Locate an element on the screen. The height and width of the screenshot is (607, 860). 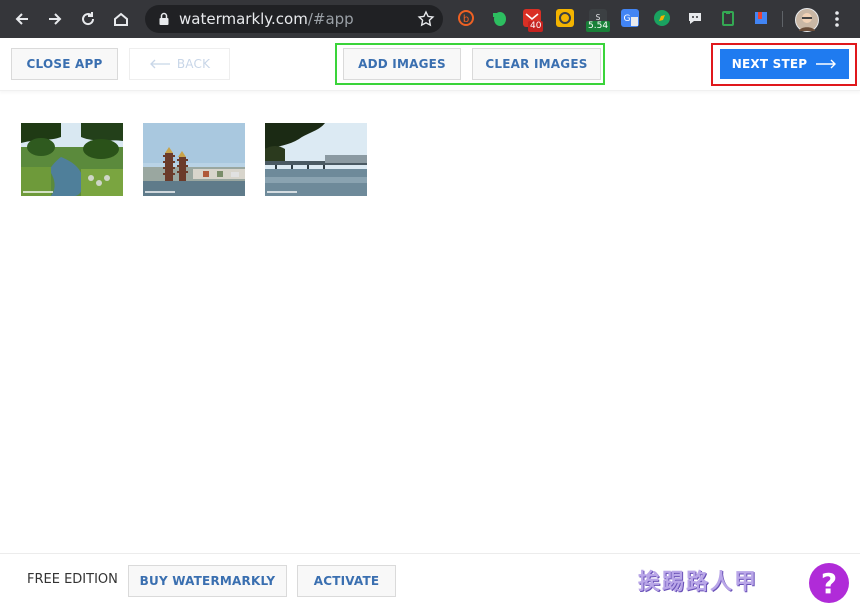
profile-avatar is located at coordinates (807, 20).